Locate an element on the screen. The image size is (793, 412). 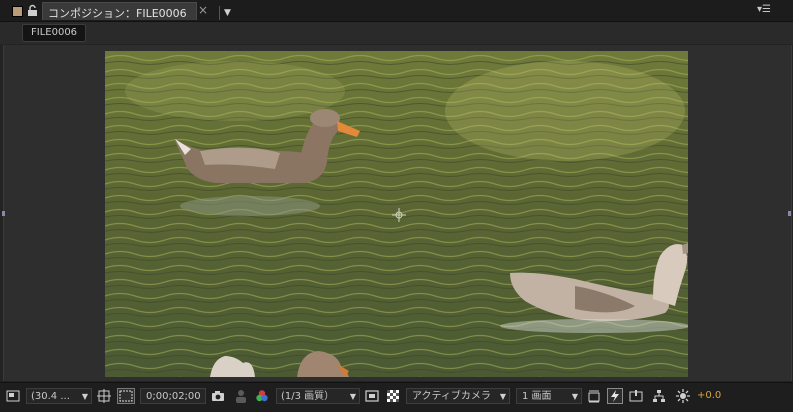
close-icon: × is located at coordinates (203, 10).